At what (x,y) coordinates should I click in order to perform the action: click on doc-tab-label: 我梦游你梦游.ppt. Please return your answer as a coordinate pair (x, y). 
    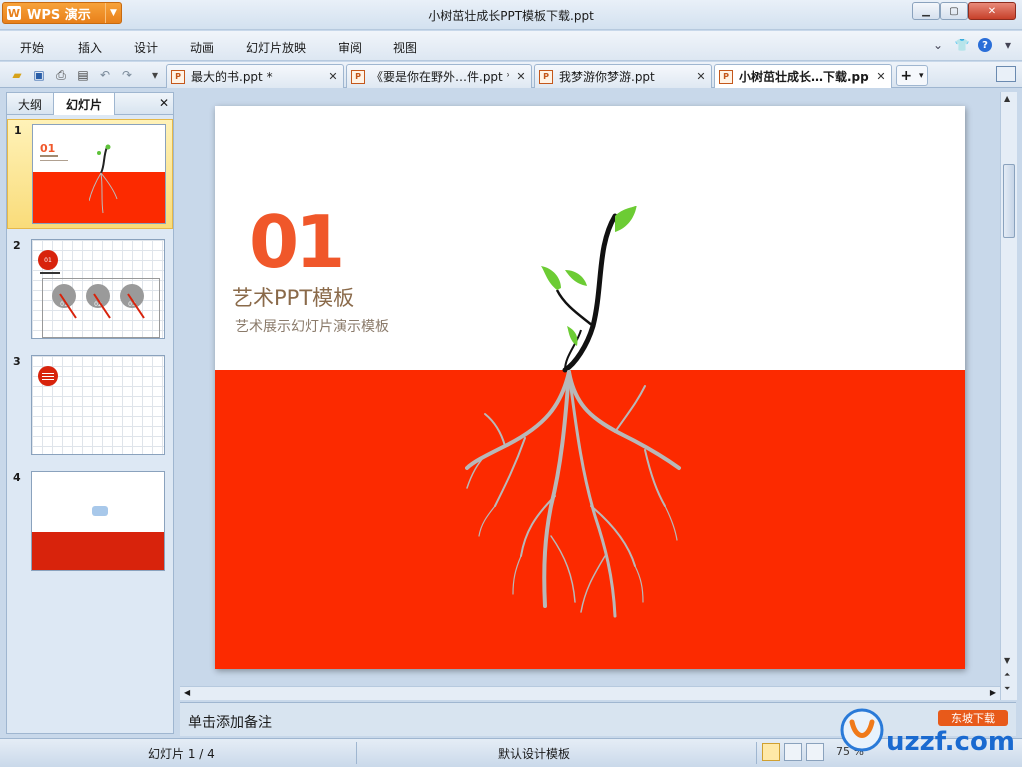
    Looking at the image, I should click on (607, 77).